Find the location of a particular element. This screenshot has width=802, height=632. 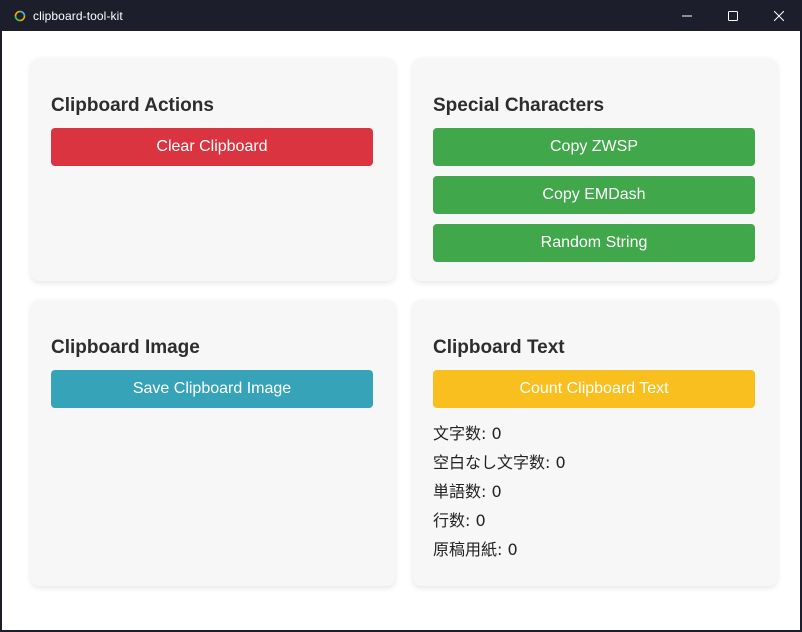

window-title: clipboard-tool-kit is located at coordinates (78, 15).